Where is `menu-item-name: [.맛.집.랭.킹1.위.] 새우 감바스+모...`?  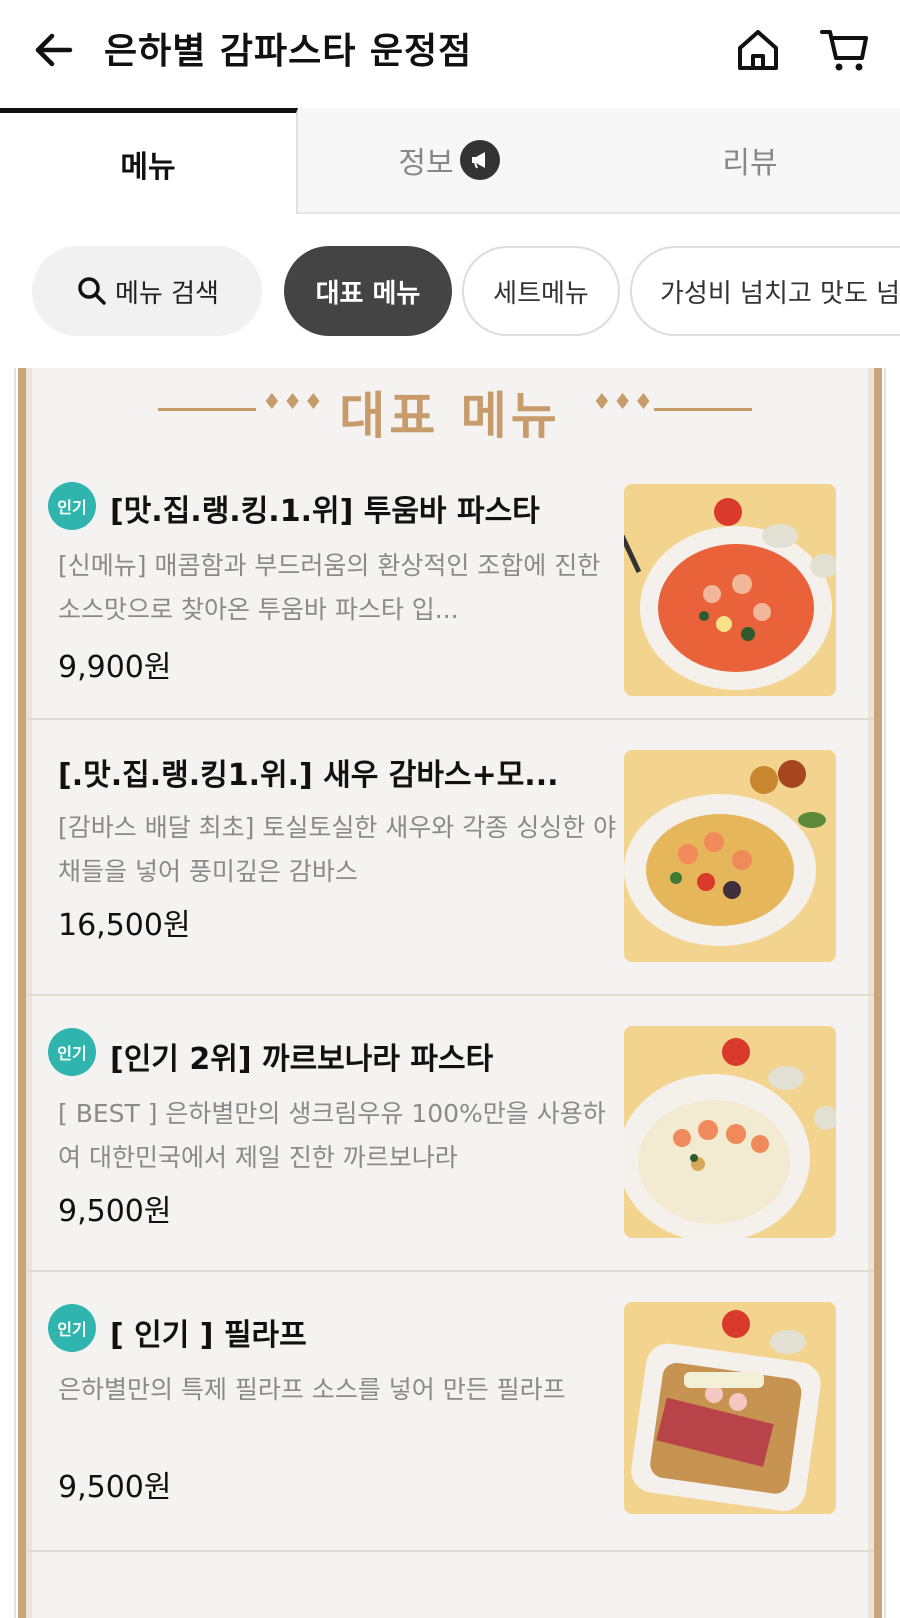
menu-item-name: [.맛.집.랭.킹1.위.] 새우 감바스+모... is located at coordinates (308, 775).